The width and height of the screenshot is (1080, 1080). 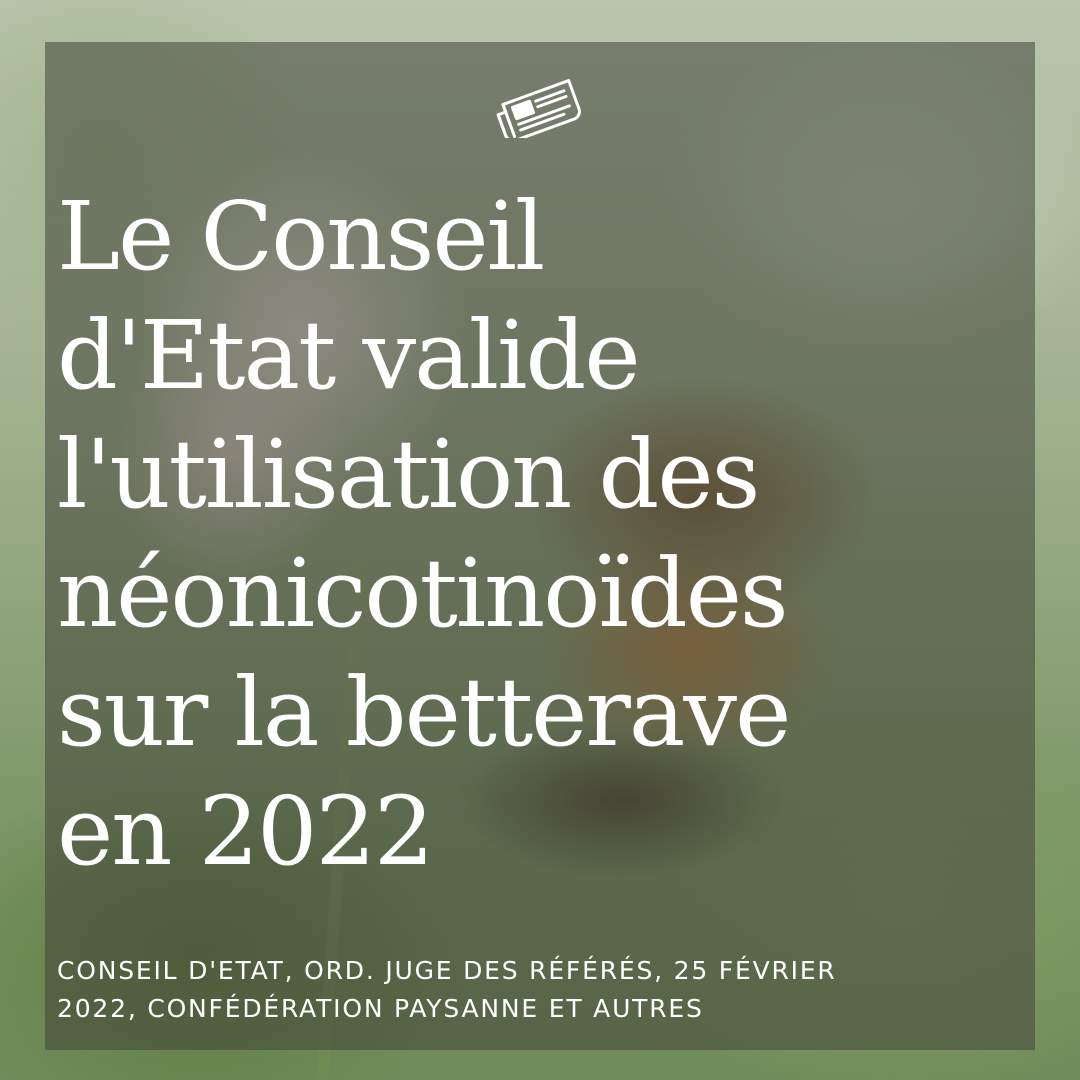 I want to click on headline-line: d'Etat valide, so click(x=349, y=356).